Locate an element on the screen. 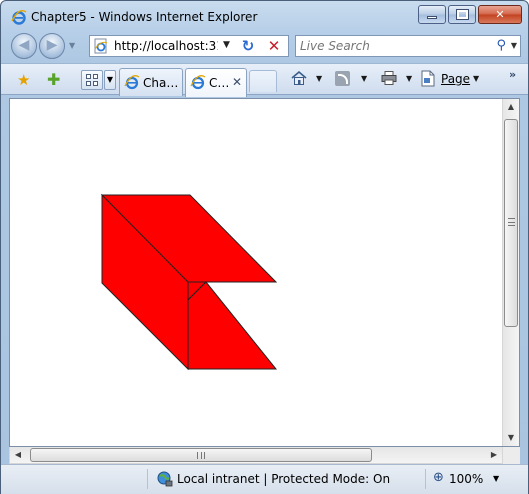 This screenshot has width=529, height=494. back-arrow-icon: ◀ is located at coordinates (24, 45).